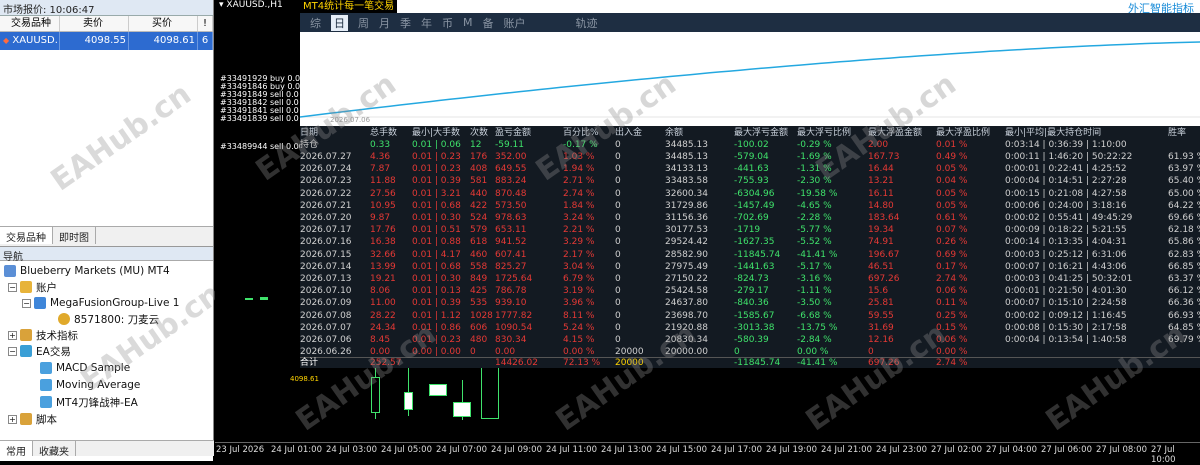 The width and height of the screenshot is (1200, 465). Describe the element at coordinates (751, 218) in the screenshot. I see `cell: -702.69` at that location.